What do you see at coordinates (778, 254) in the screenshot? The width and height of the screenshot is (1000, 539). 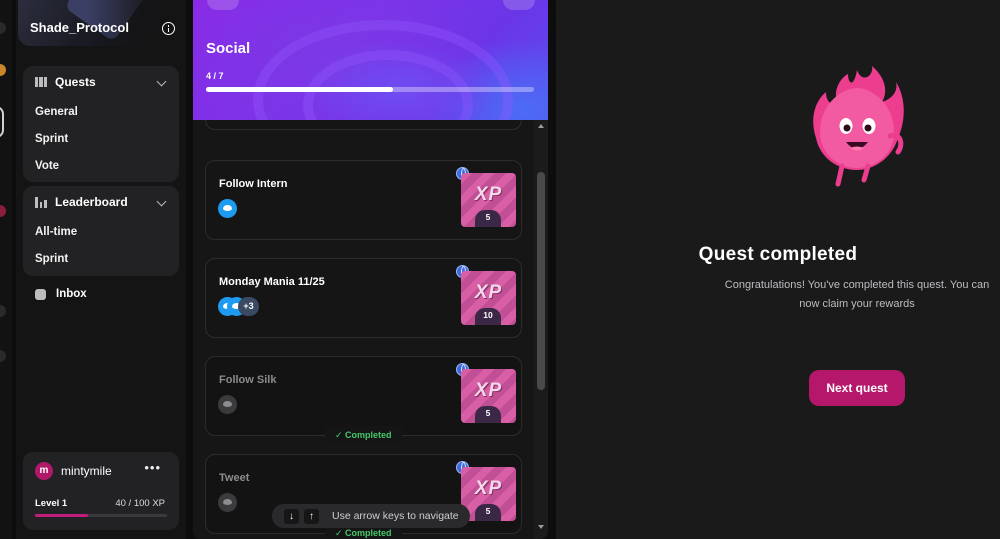 I see `completion-title: Quest completed` at bounding box center [778, 254].